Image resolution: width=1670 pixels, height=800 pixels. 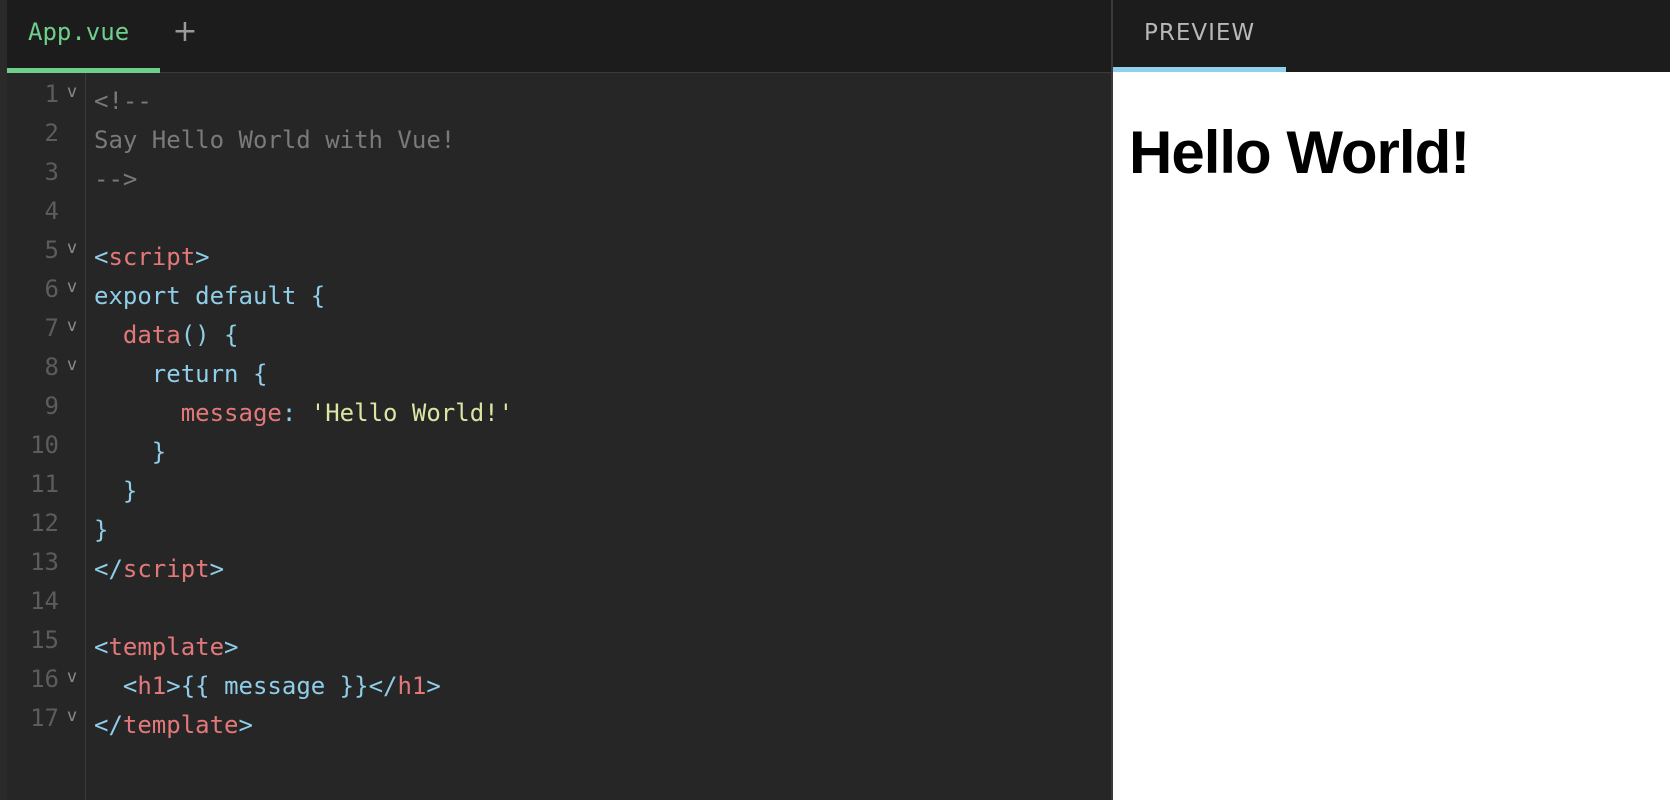 What do you see at coordinates (347, 413) in the screenshot?
I see `code-line: message: 'Hello World!'` at bounding box center [347, 413].